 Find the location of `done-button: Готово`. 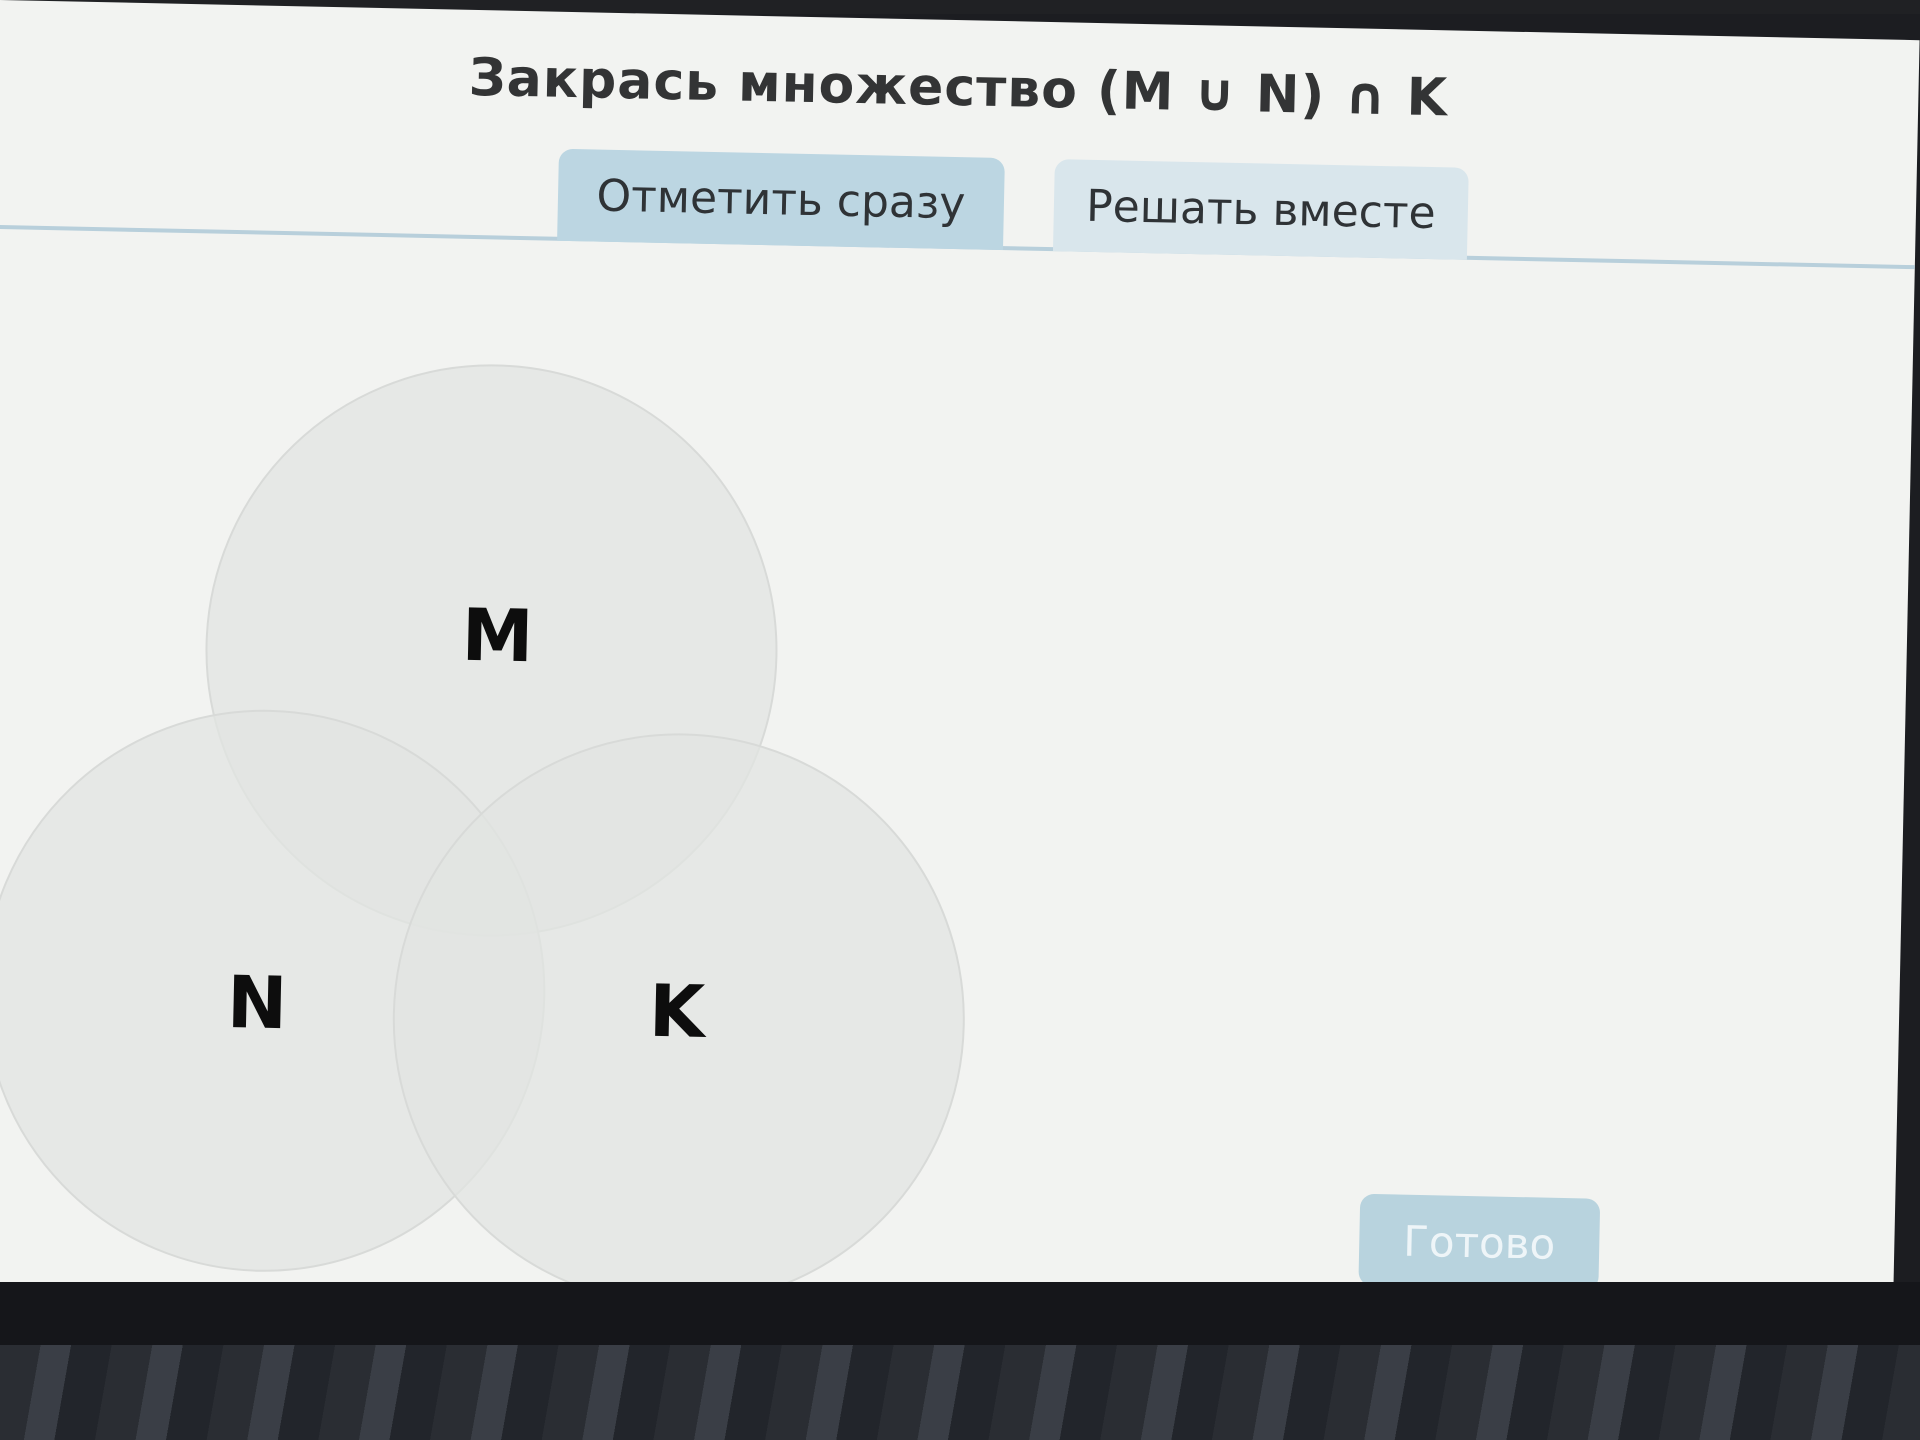

done-button: Готово is located at coordinates (1479, 1242).